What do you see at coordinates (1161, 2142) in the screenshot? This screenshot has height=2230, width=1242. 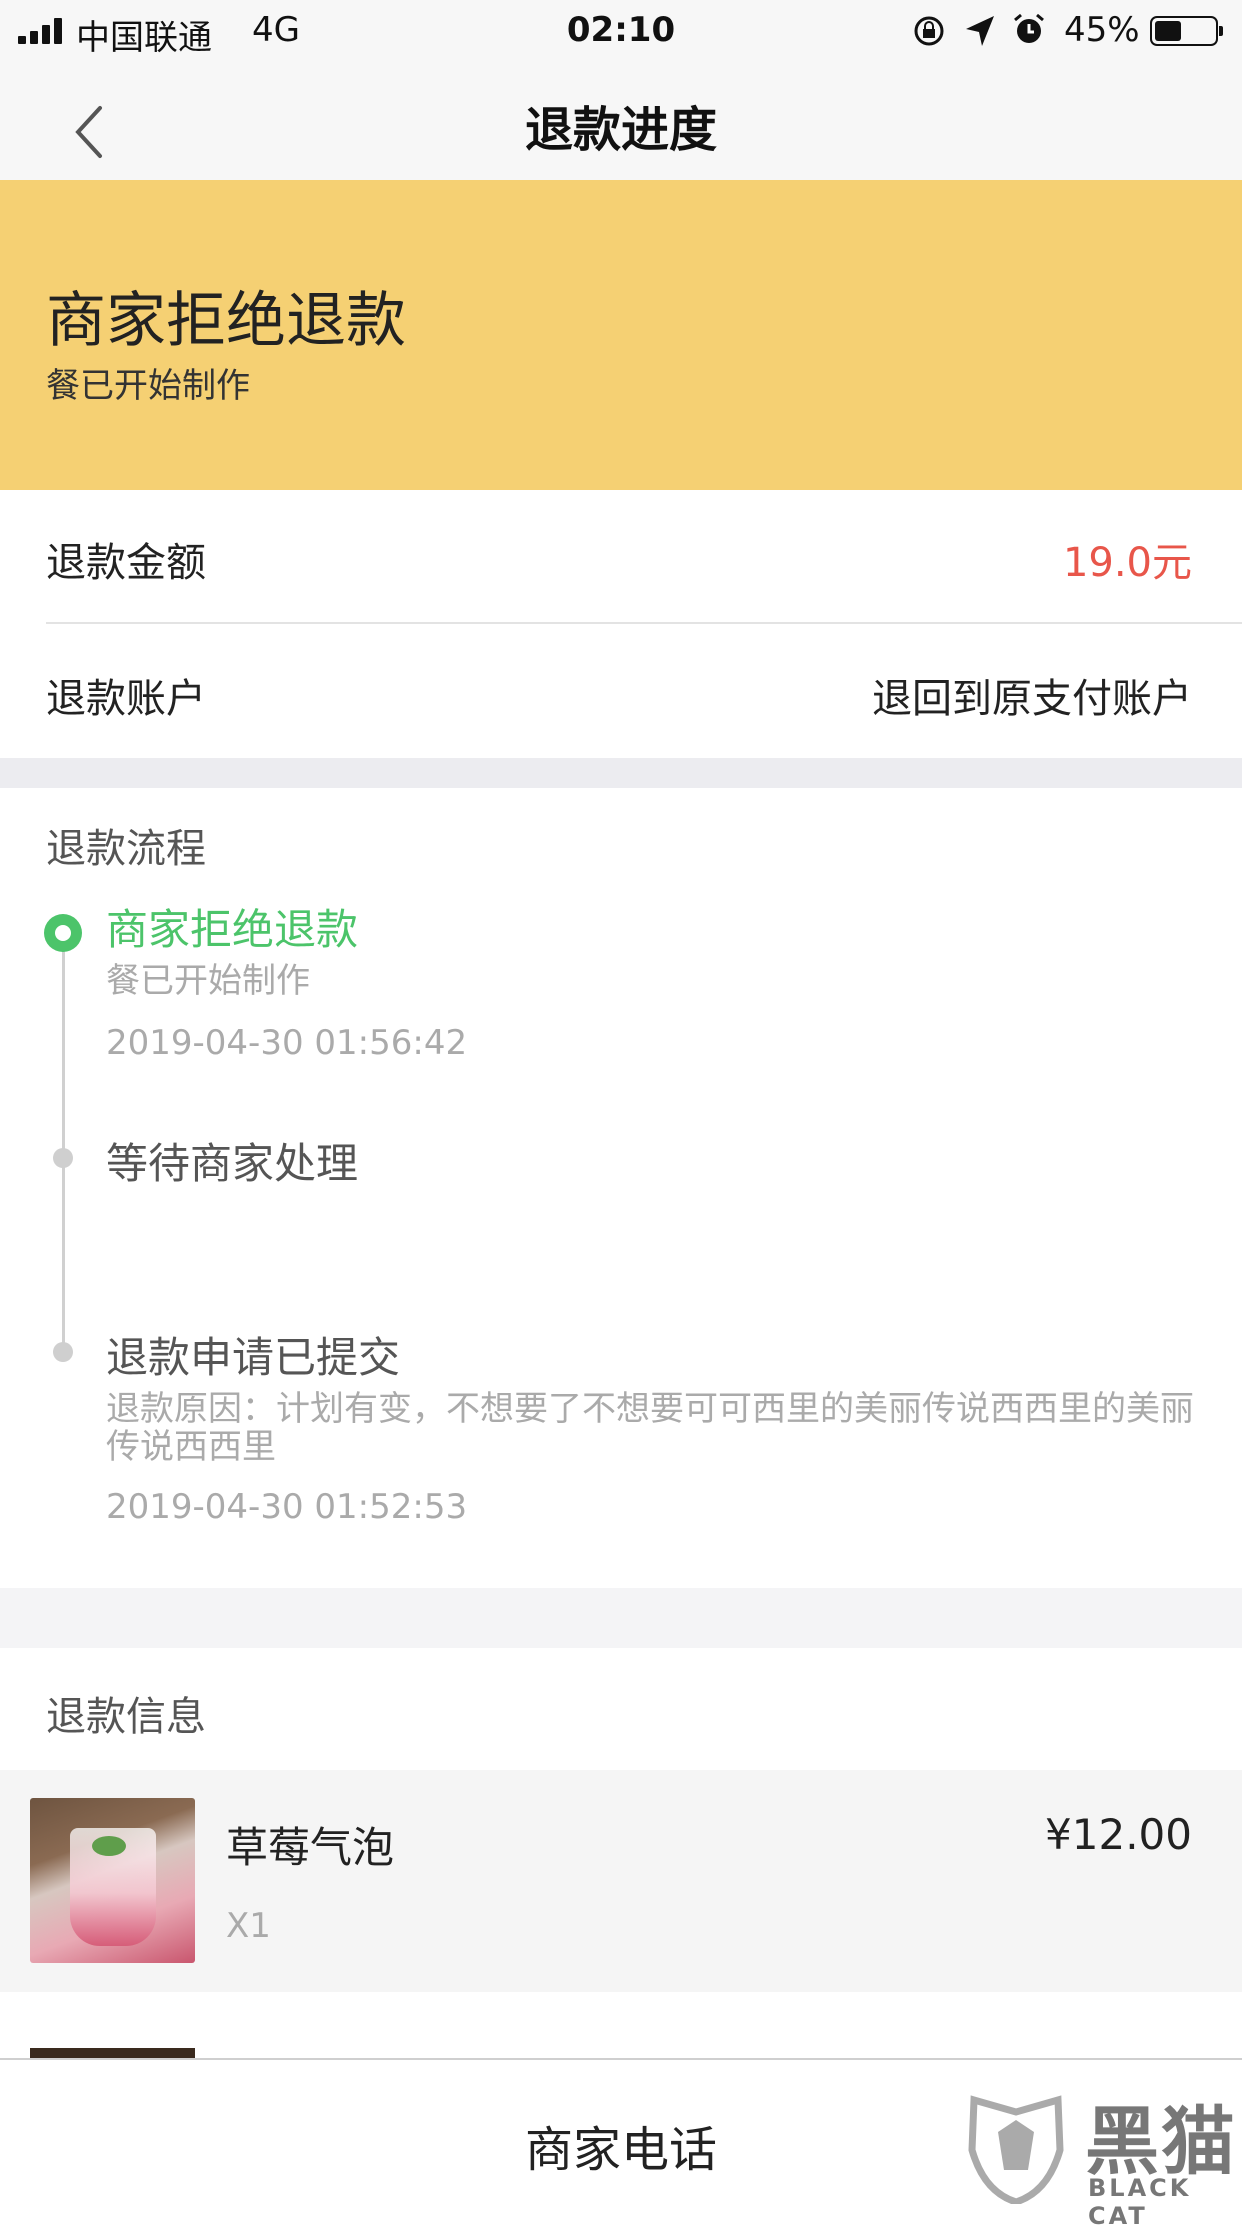 I see `watermark-text: 黑猫` at bounding box center [1161, 2142].